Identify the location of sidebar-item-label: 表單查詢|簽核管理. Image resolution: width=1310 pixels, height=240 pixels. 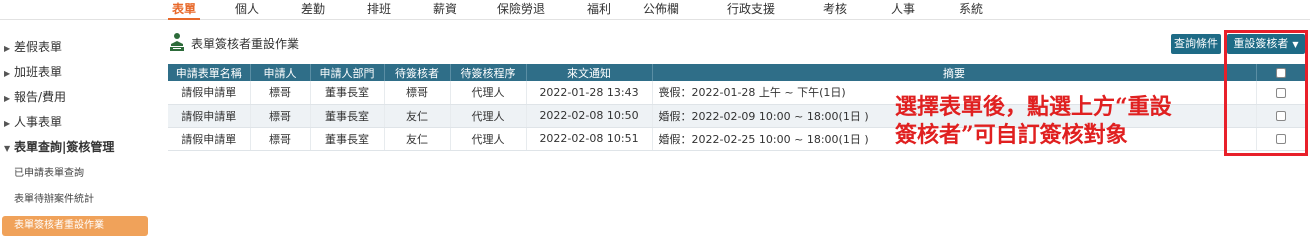
(64, 147).